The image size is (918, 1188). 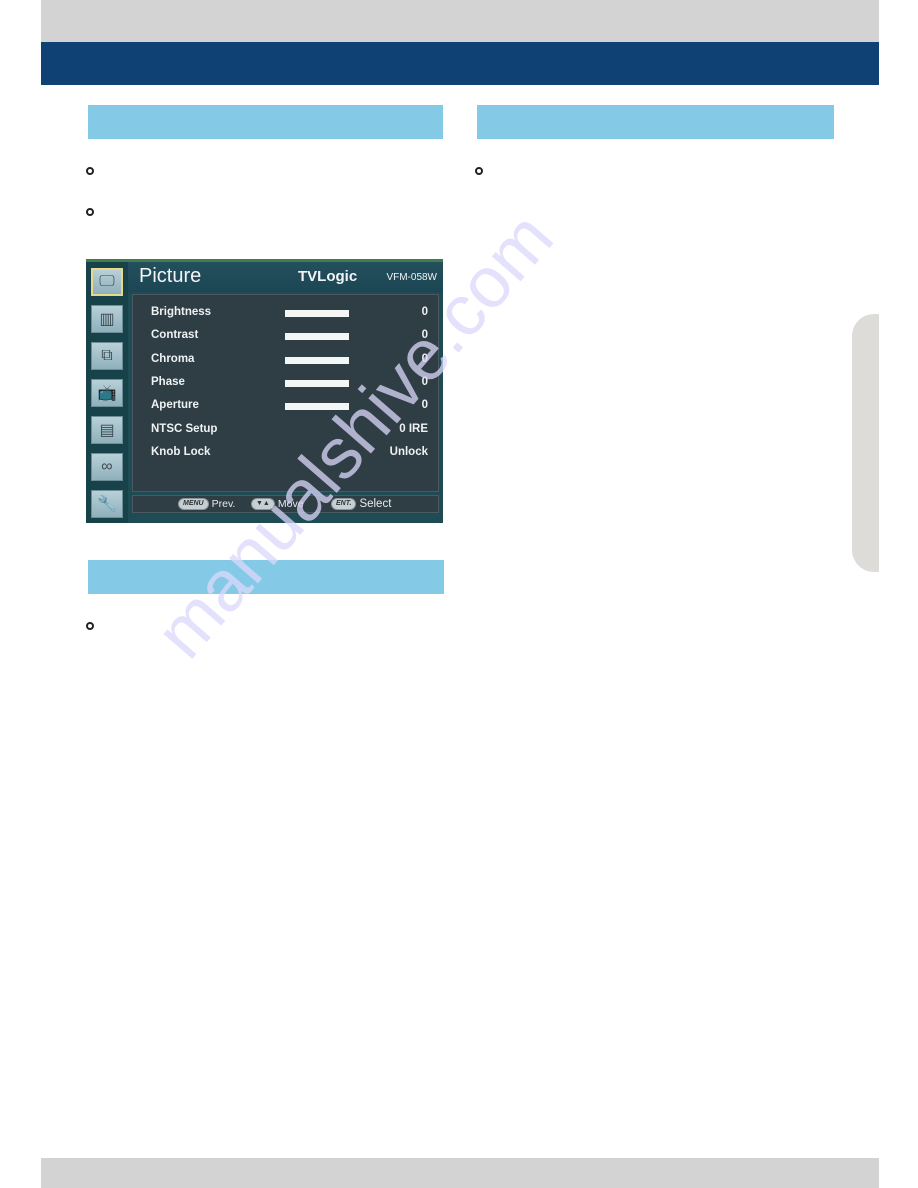 I want to click on osd-footer-hints: MENU Prev. ▼▲ Move ENT. Select, so click(x=285, y=504).